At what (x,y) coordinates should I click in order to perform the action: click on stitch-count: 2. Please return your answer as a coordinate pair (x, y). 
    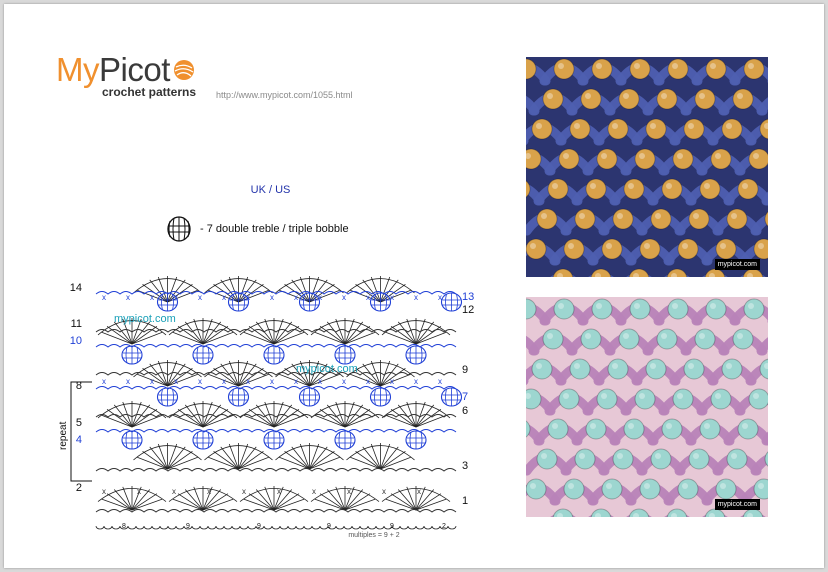
    Looking at the image, I should click on (444, 526).